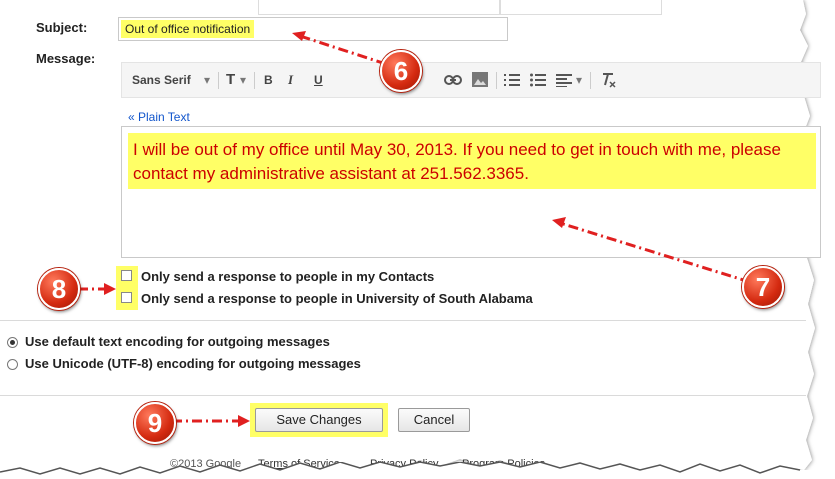 This screenshot has height=479, width=835. What do you see at coordinates (763, 287) in the screenshot?
I see `callout-7-badge: 7` at bounding box center [763, 287].